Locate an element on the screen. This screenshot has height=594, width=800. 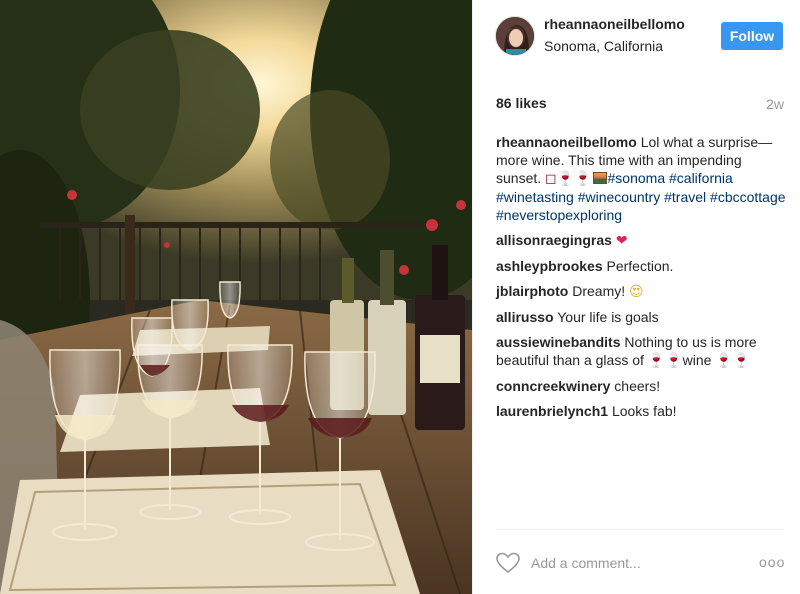
hashtag-link: #cbccottage is located at coordinates (748, 197).